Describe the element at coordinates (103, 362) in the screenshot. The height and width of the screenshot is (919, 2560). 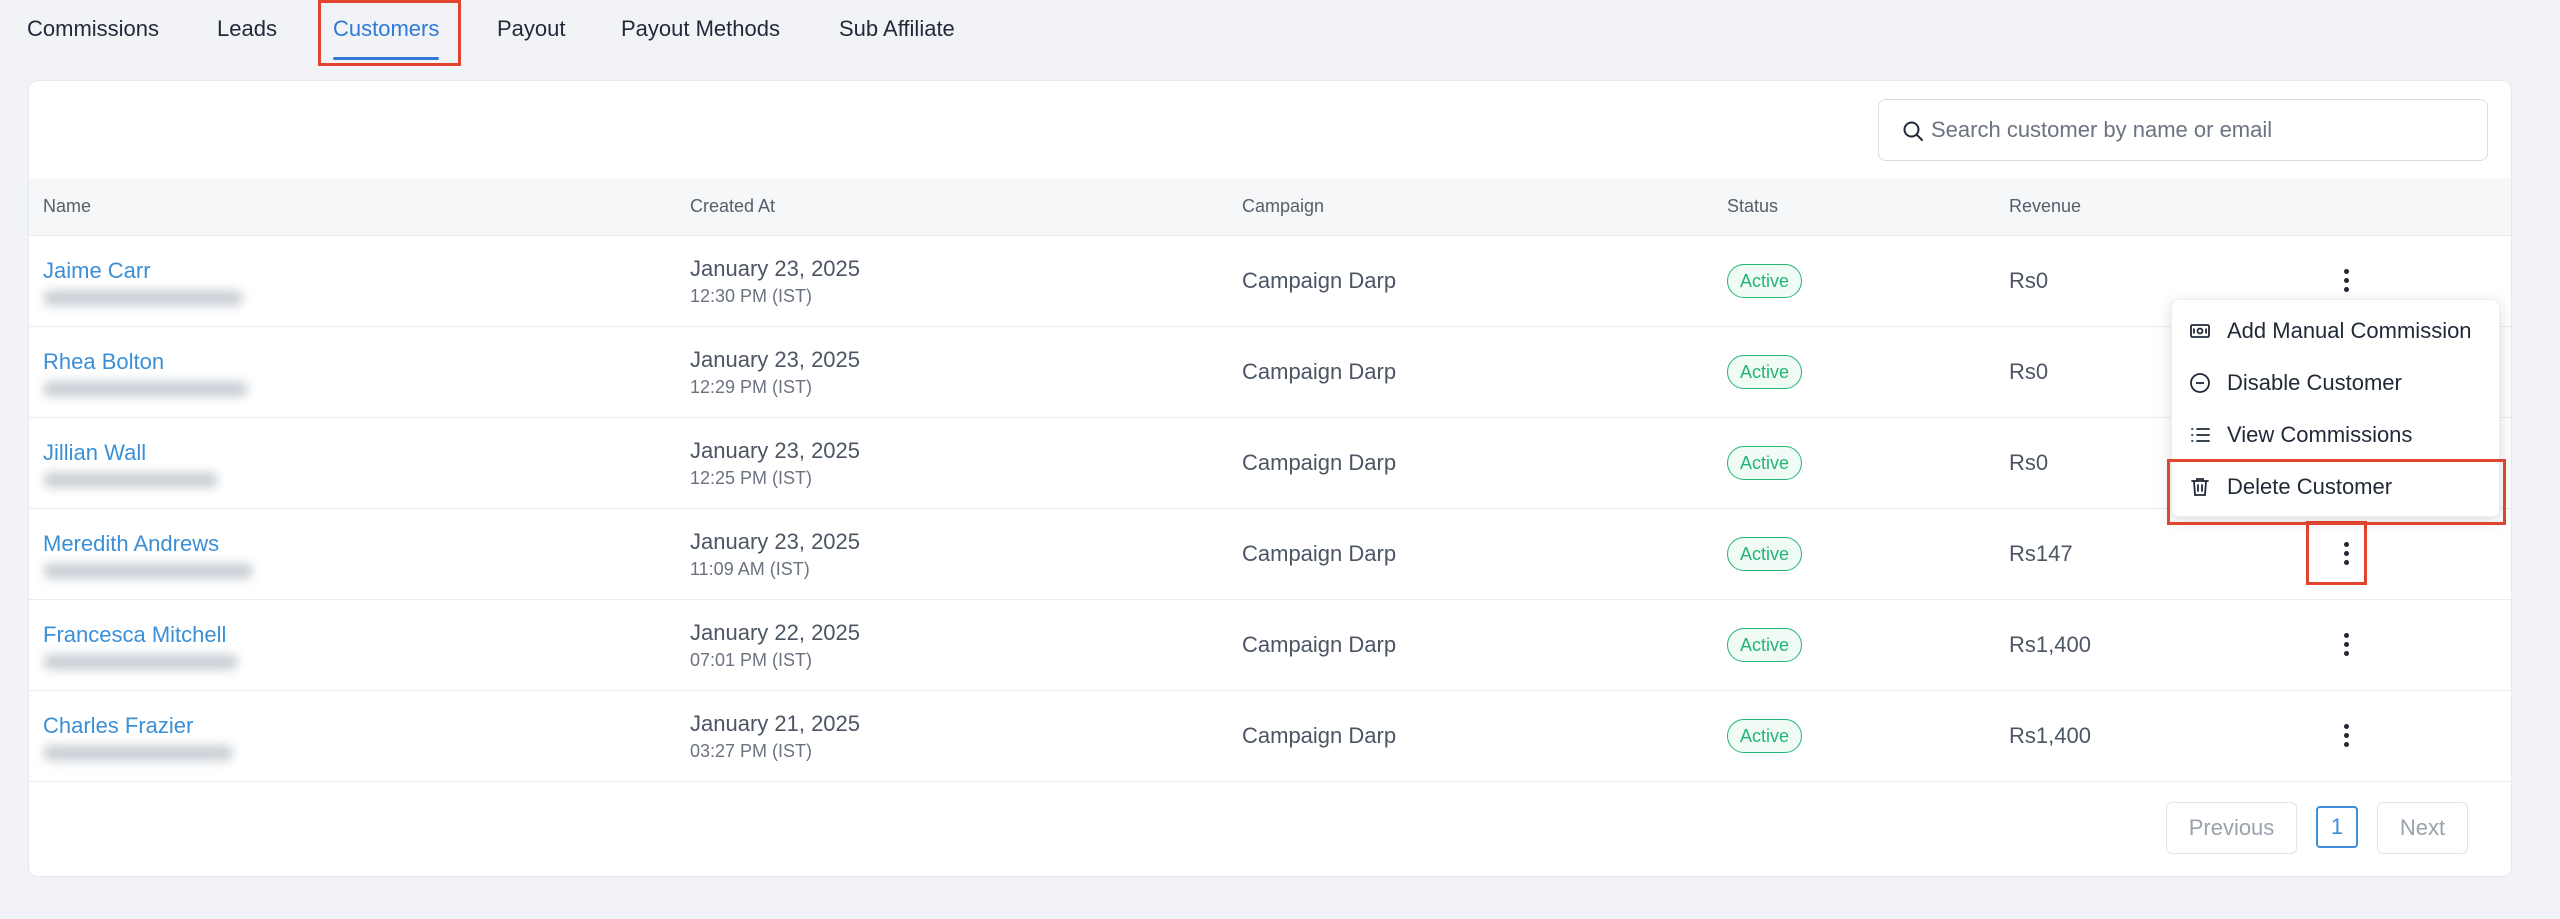
I see `customer-name-link: Rhea Bolton` at that location.